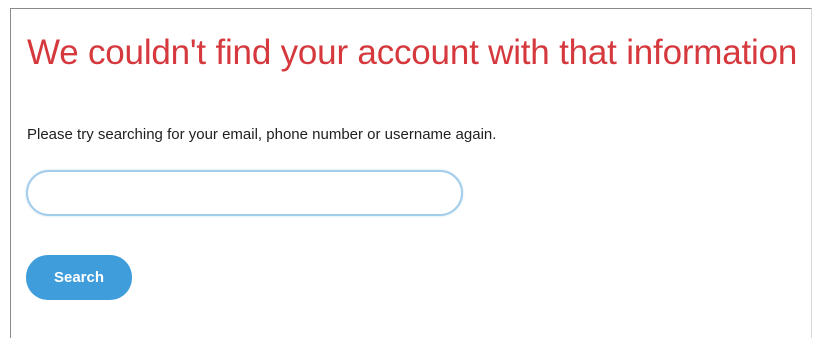 The height and width of the screenshot is (338, 814). I want to click on search-input, so click(244, 193).